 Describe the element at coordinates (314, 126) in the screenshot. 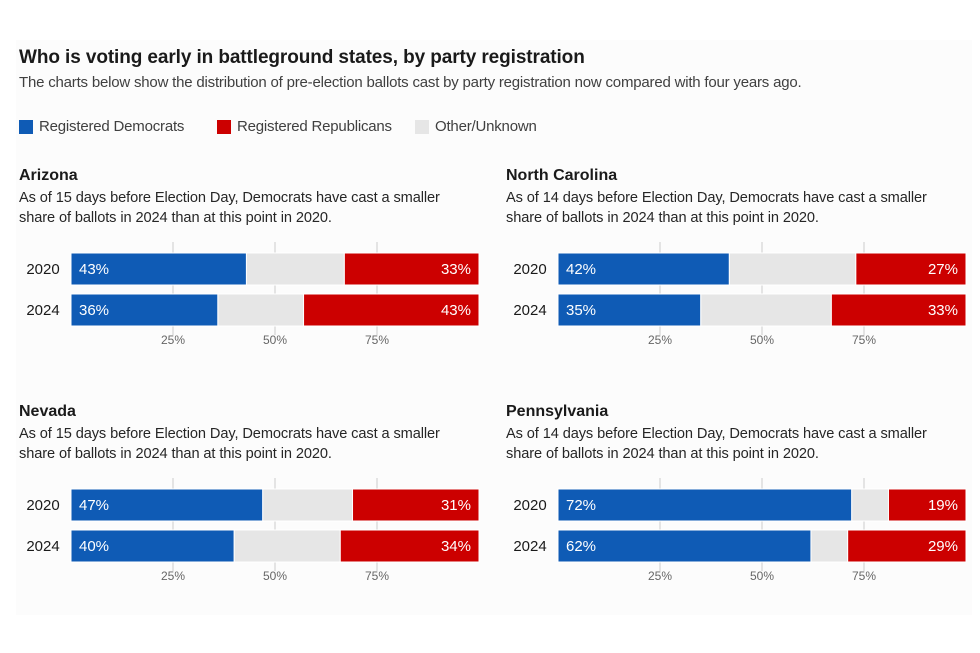

I see `legend-label-republicans: Registered Republicans` at that location.